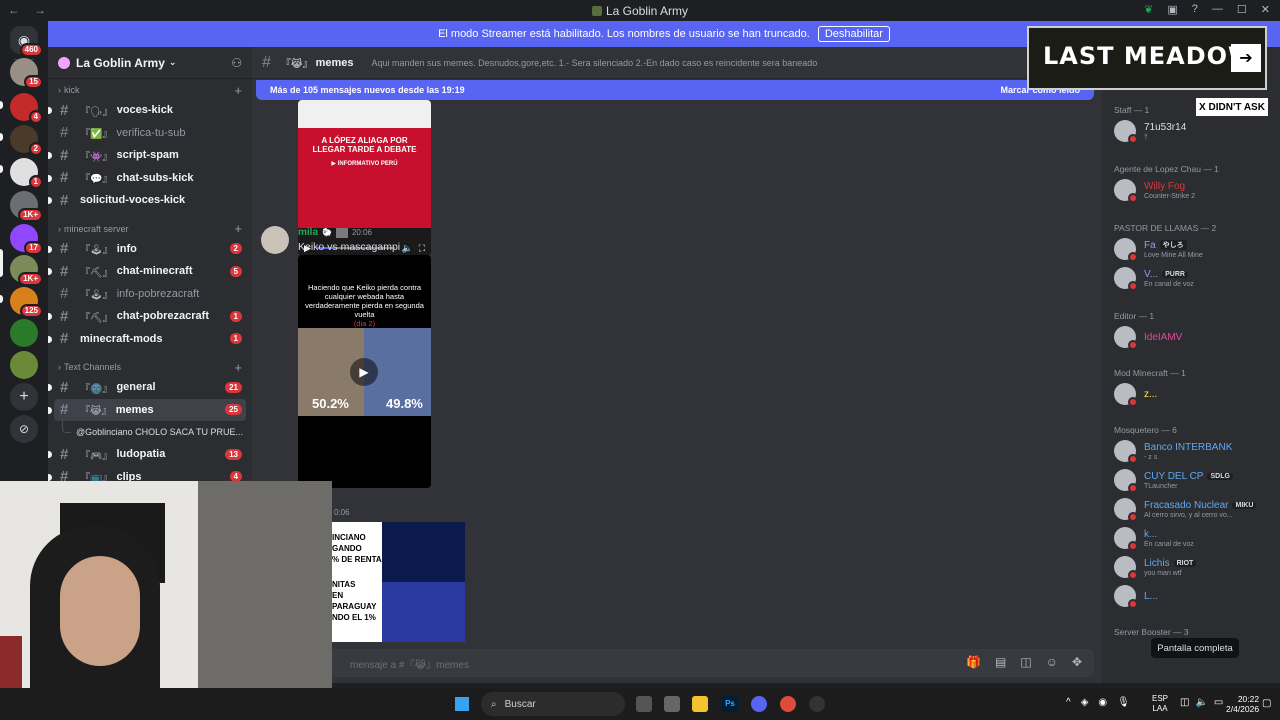  I want to click on member-name: Willy Fog, so click(1169, 186).